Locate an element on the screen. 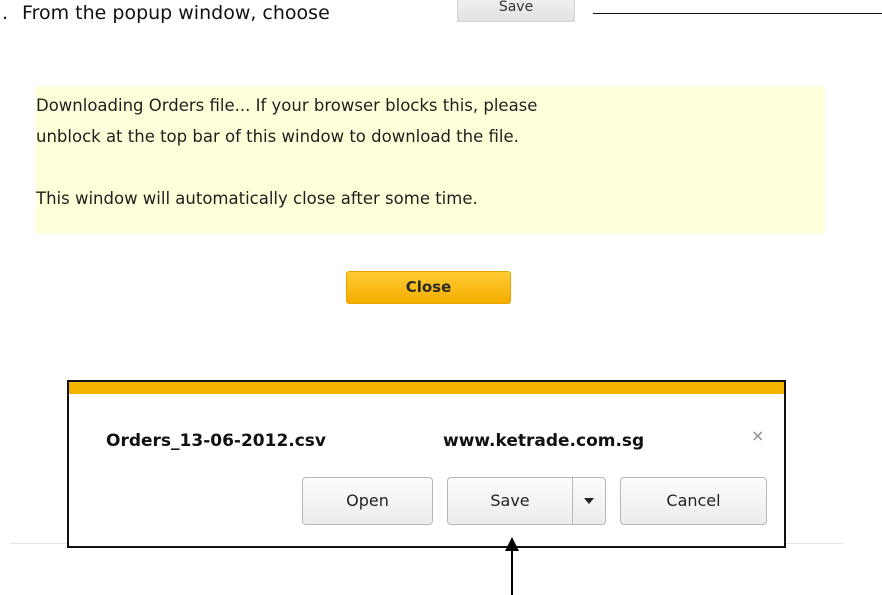  notice-spacer is located at coordinates (430, 167).